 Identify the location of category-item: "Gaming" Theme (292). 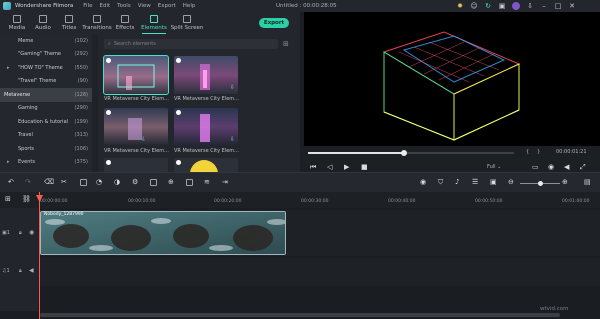
(46, 55).